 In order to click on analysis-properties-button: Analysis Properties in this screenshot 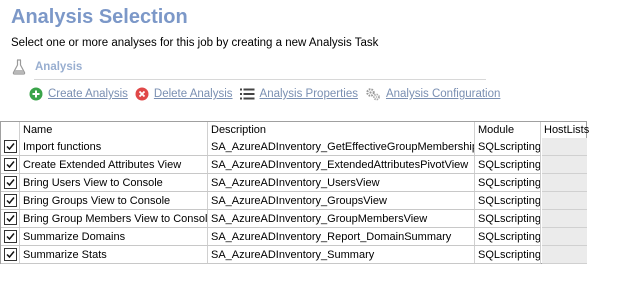, I will do `click(298, 94)`.